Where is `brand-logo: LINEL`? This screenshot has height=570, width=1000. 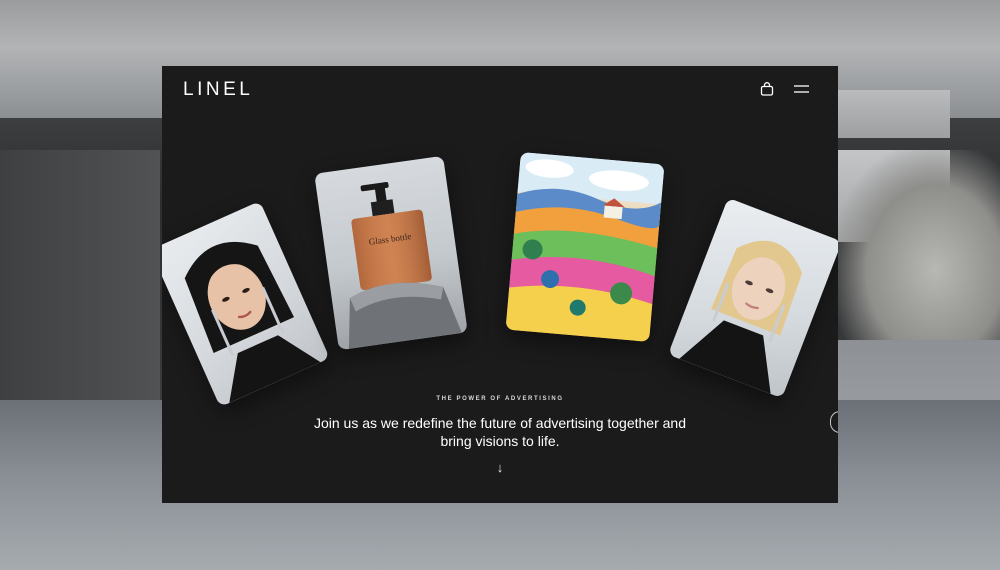 brand-logo: LINEL is located at coordinates (218, 90).